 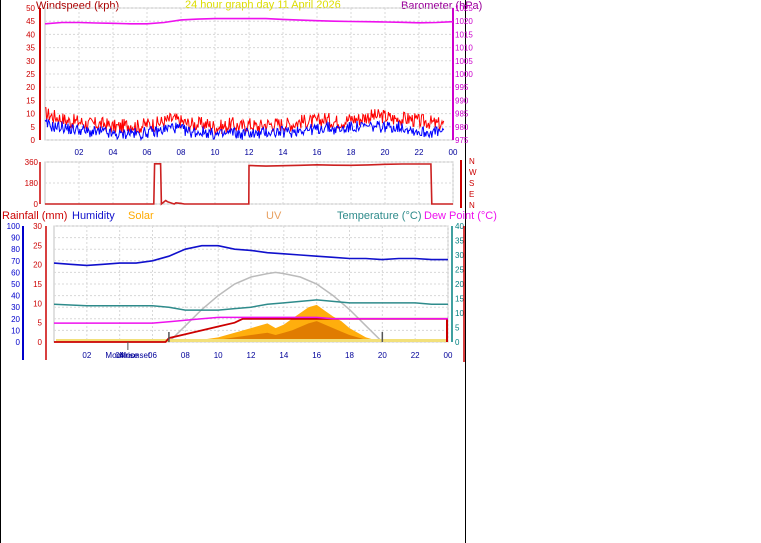 What do you see at coordinates (79, 152) in the screenshot?
I see `wind-x-tick-label: 02` at bounding box center [79, 152].